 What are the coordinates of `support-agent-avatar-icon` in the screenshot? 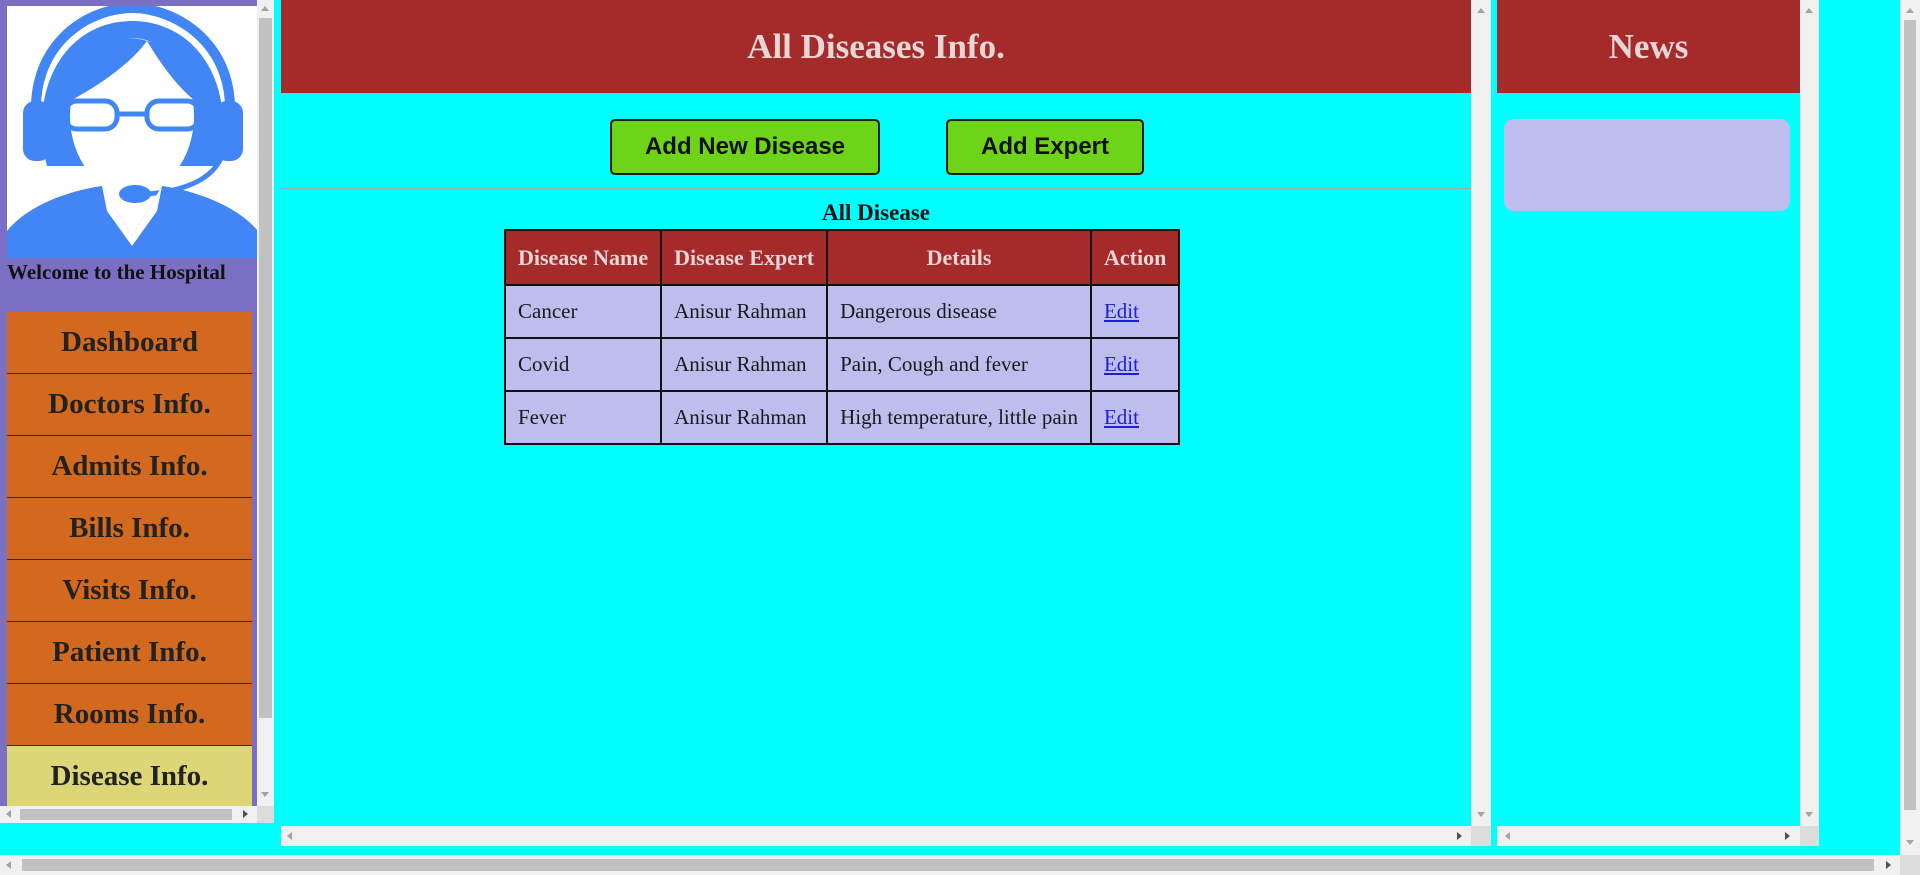 It's located at (132, 132).